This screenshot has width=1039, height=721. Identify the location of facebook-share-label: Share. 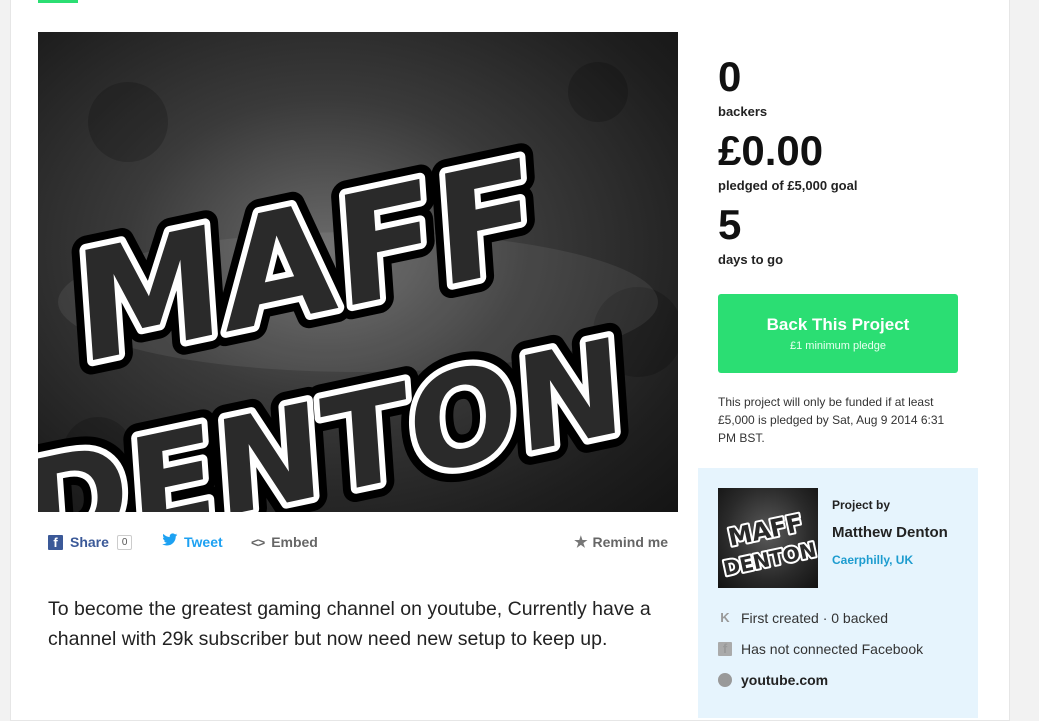
(89, 542).